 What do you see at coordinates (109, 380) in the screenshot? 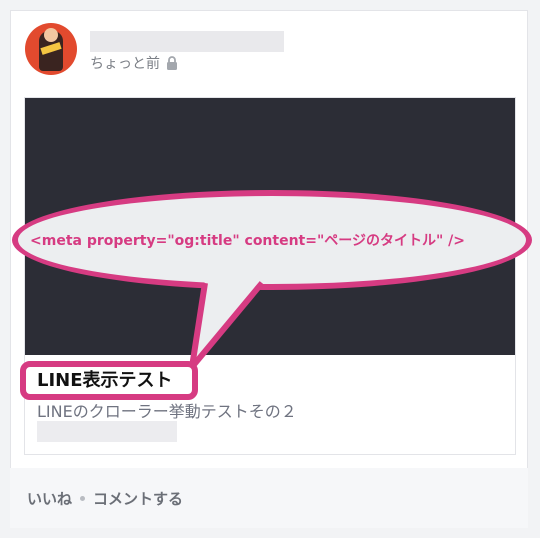
I see `title-highlight-box` at bounding box center [109, 380].